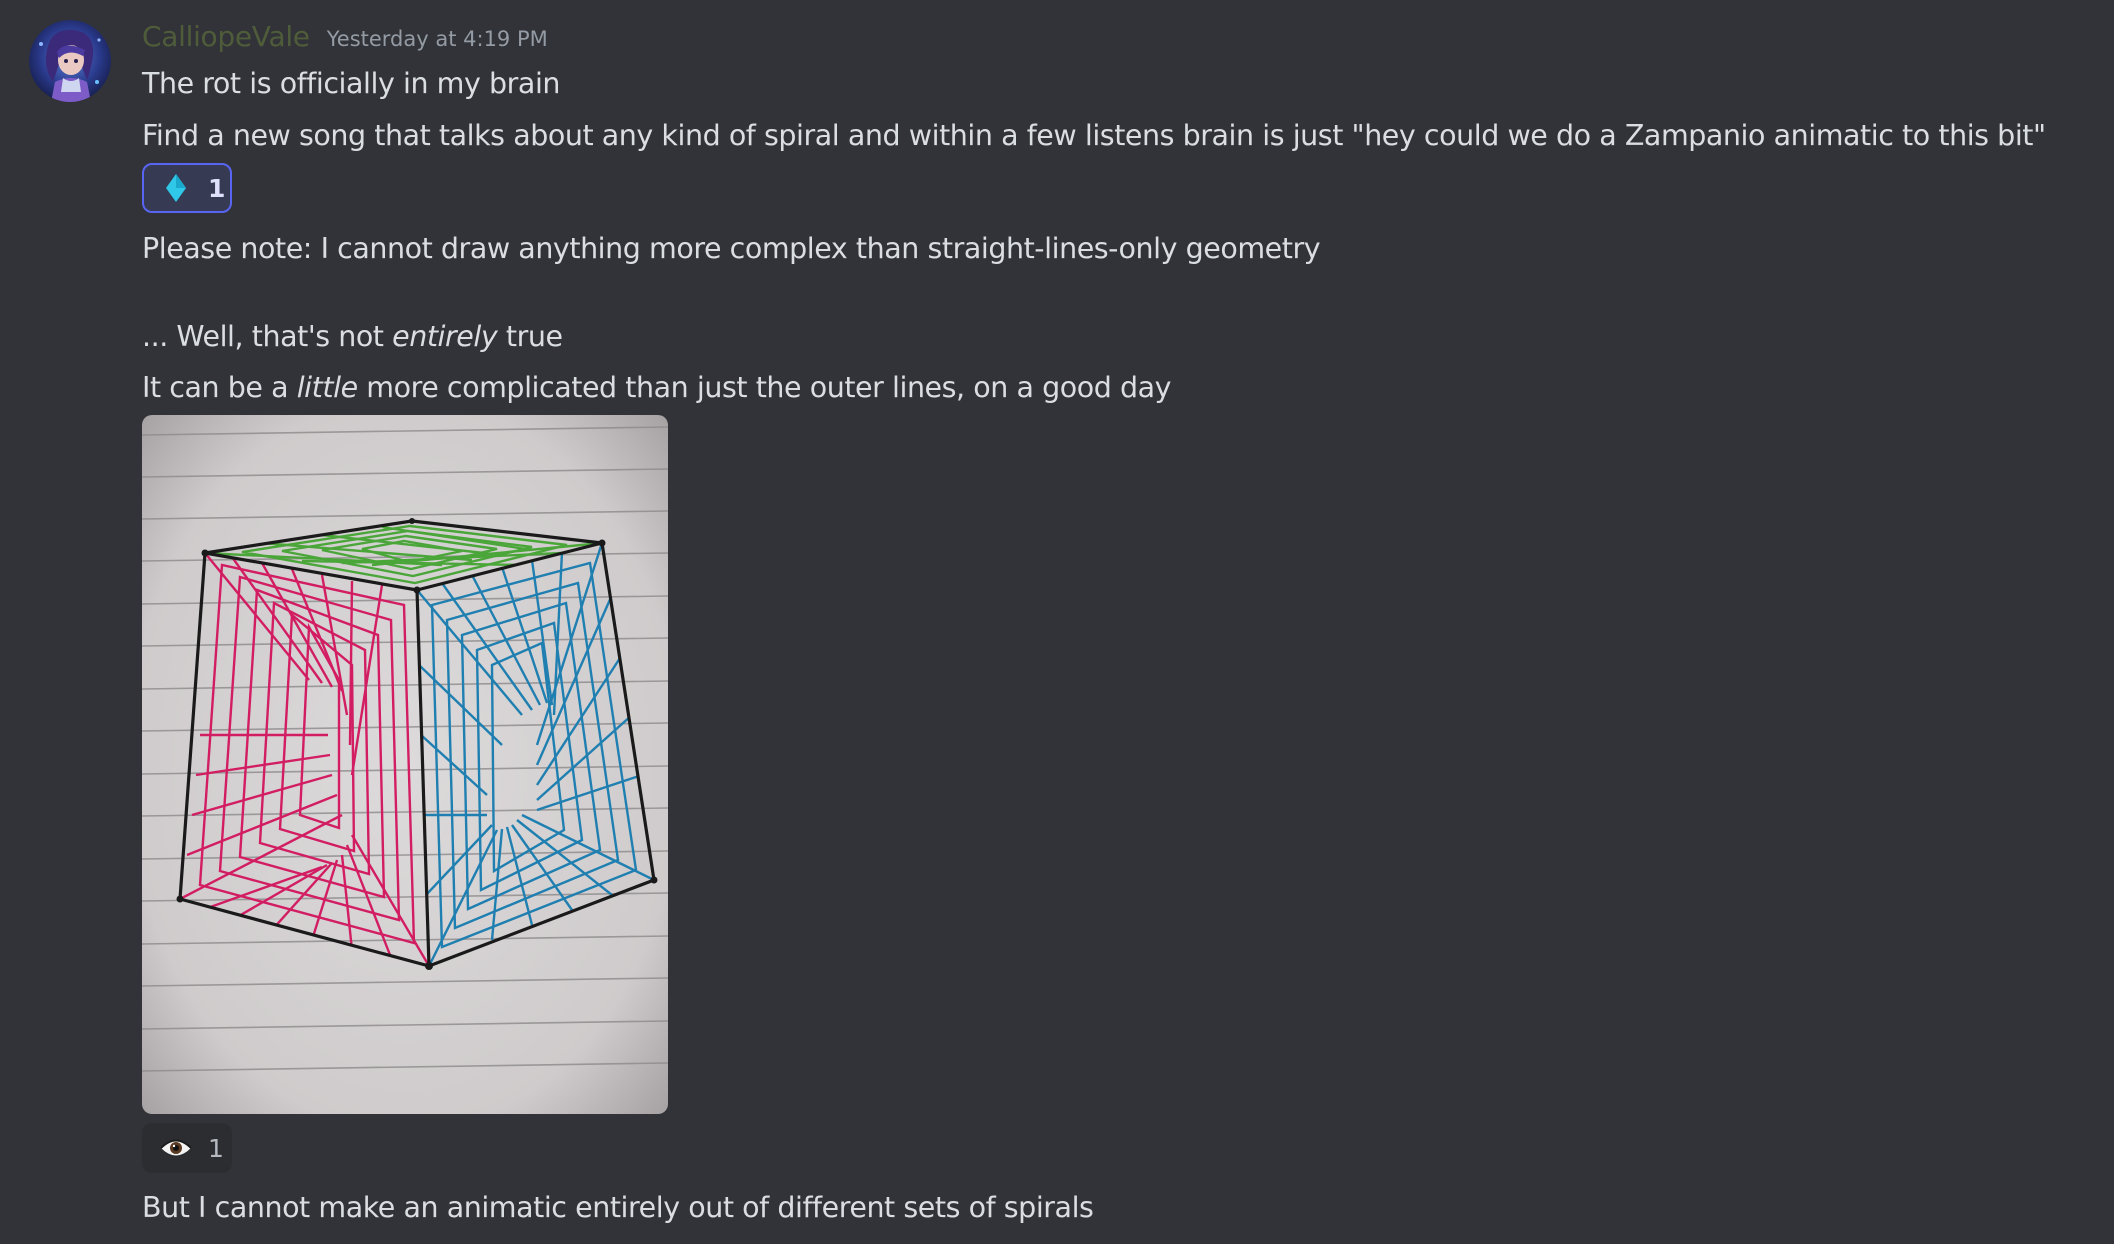 Image resolution: width=2114 pixels, height=1244 pixels. I want to click on message-header: CalliopeVale Yesterday at 4:19 PM, so click(345, 41).